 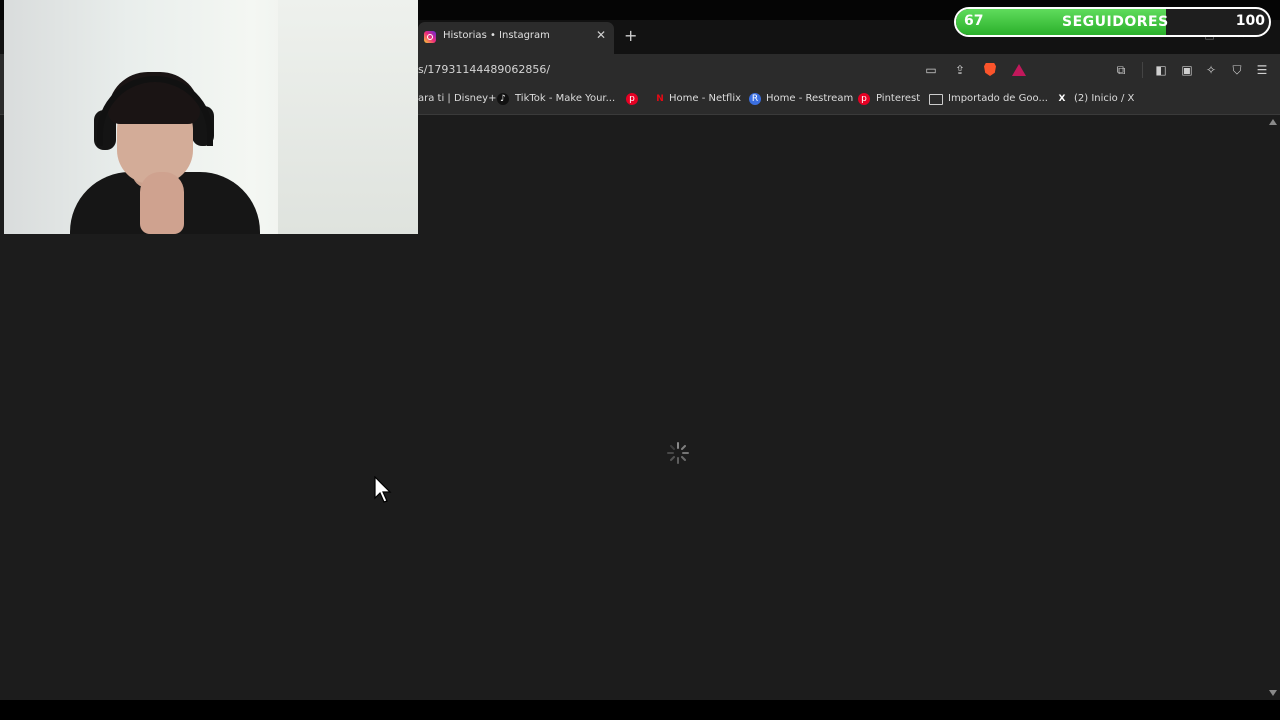 I want to click on follower-goal-bar: 67 SEGUIDORES 100, so click(x=1112, y=22).